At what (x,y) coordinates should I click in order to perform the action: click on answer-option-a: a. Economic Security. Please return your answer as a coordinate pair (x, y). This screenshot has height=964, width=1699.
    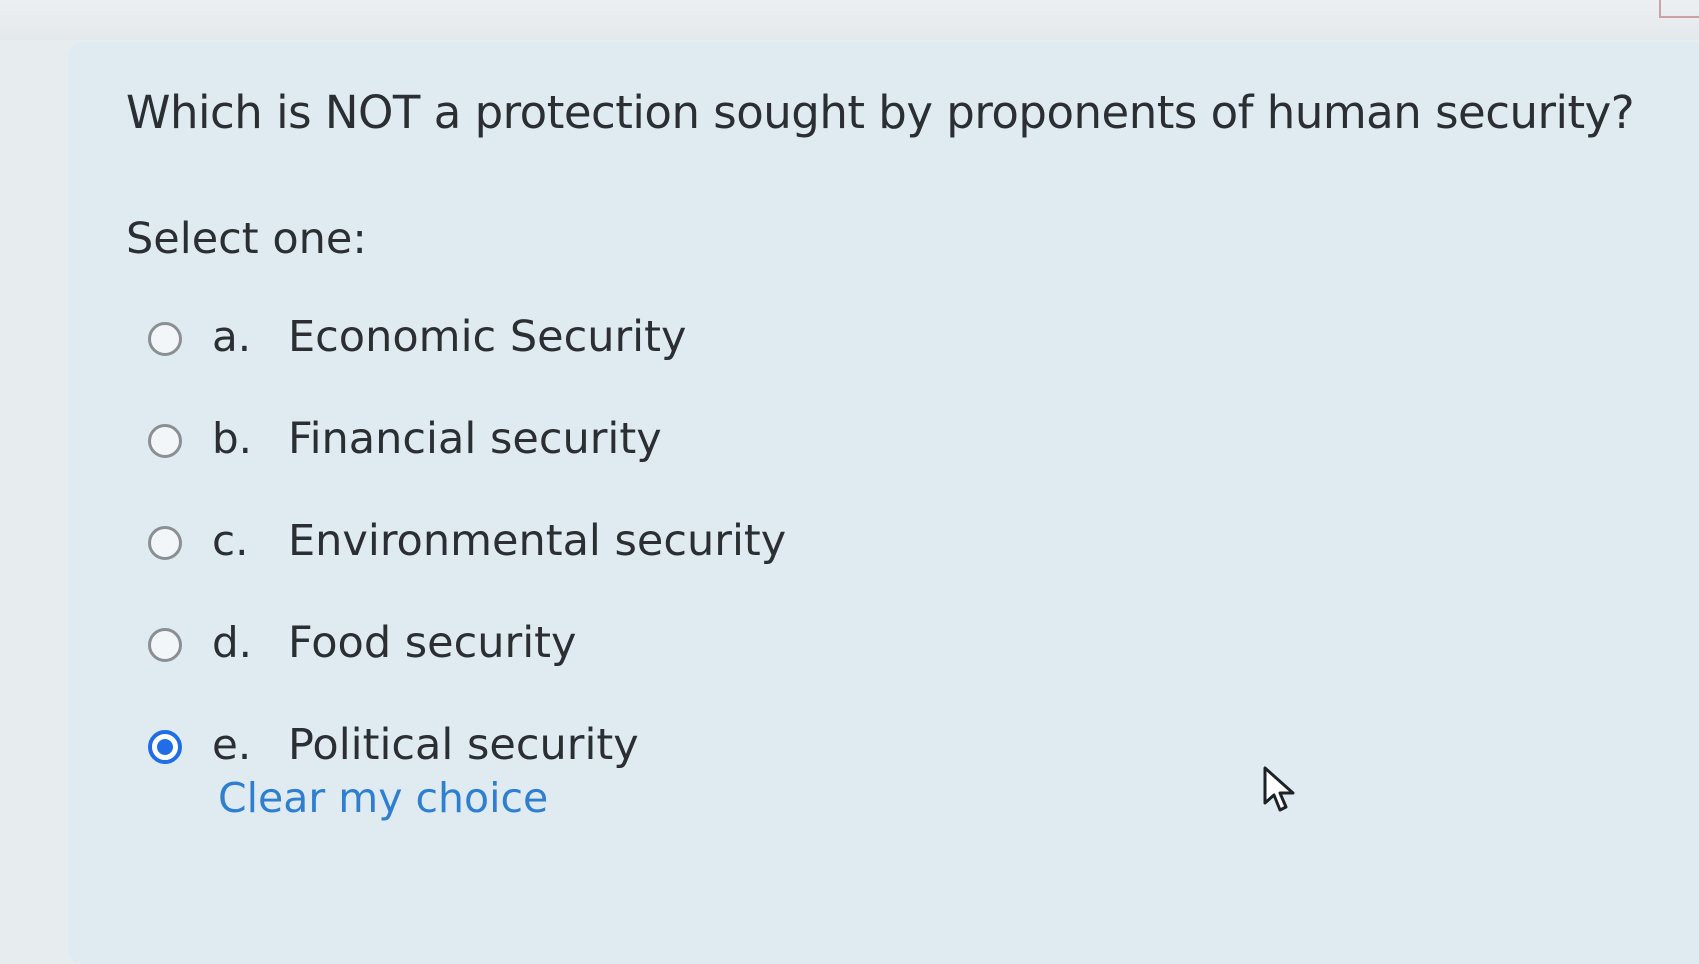
    Looking at the image, I should click on (648, 366).